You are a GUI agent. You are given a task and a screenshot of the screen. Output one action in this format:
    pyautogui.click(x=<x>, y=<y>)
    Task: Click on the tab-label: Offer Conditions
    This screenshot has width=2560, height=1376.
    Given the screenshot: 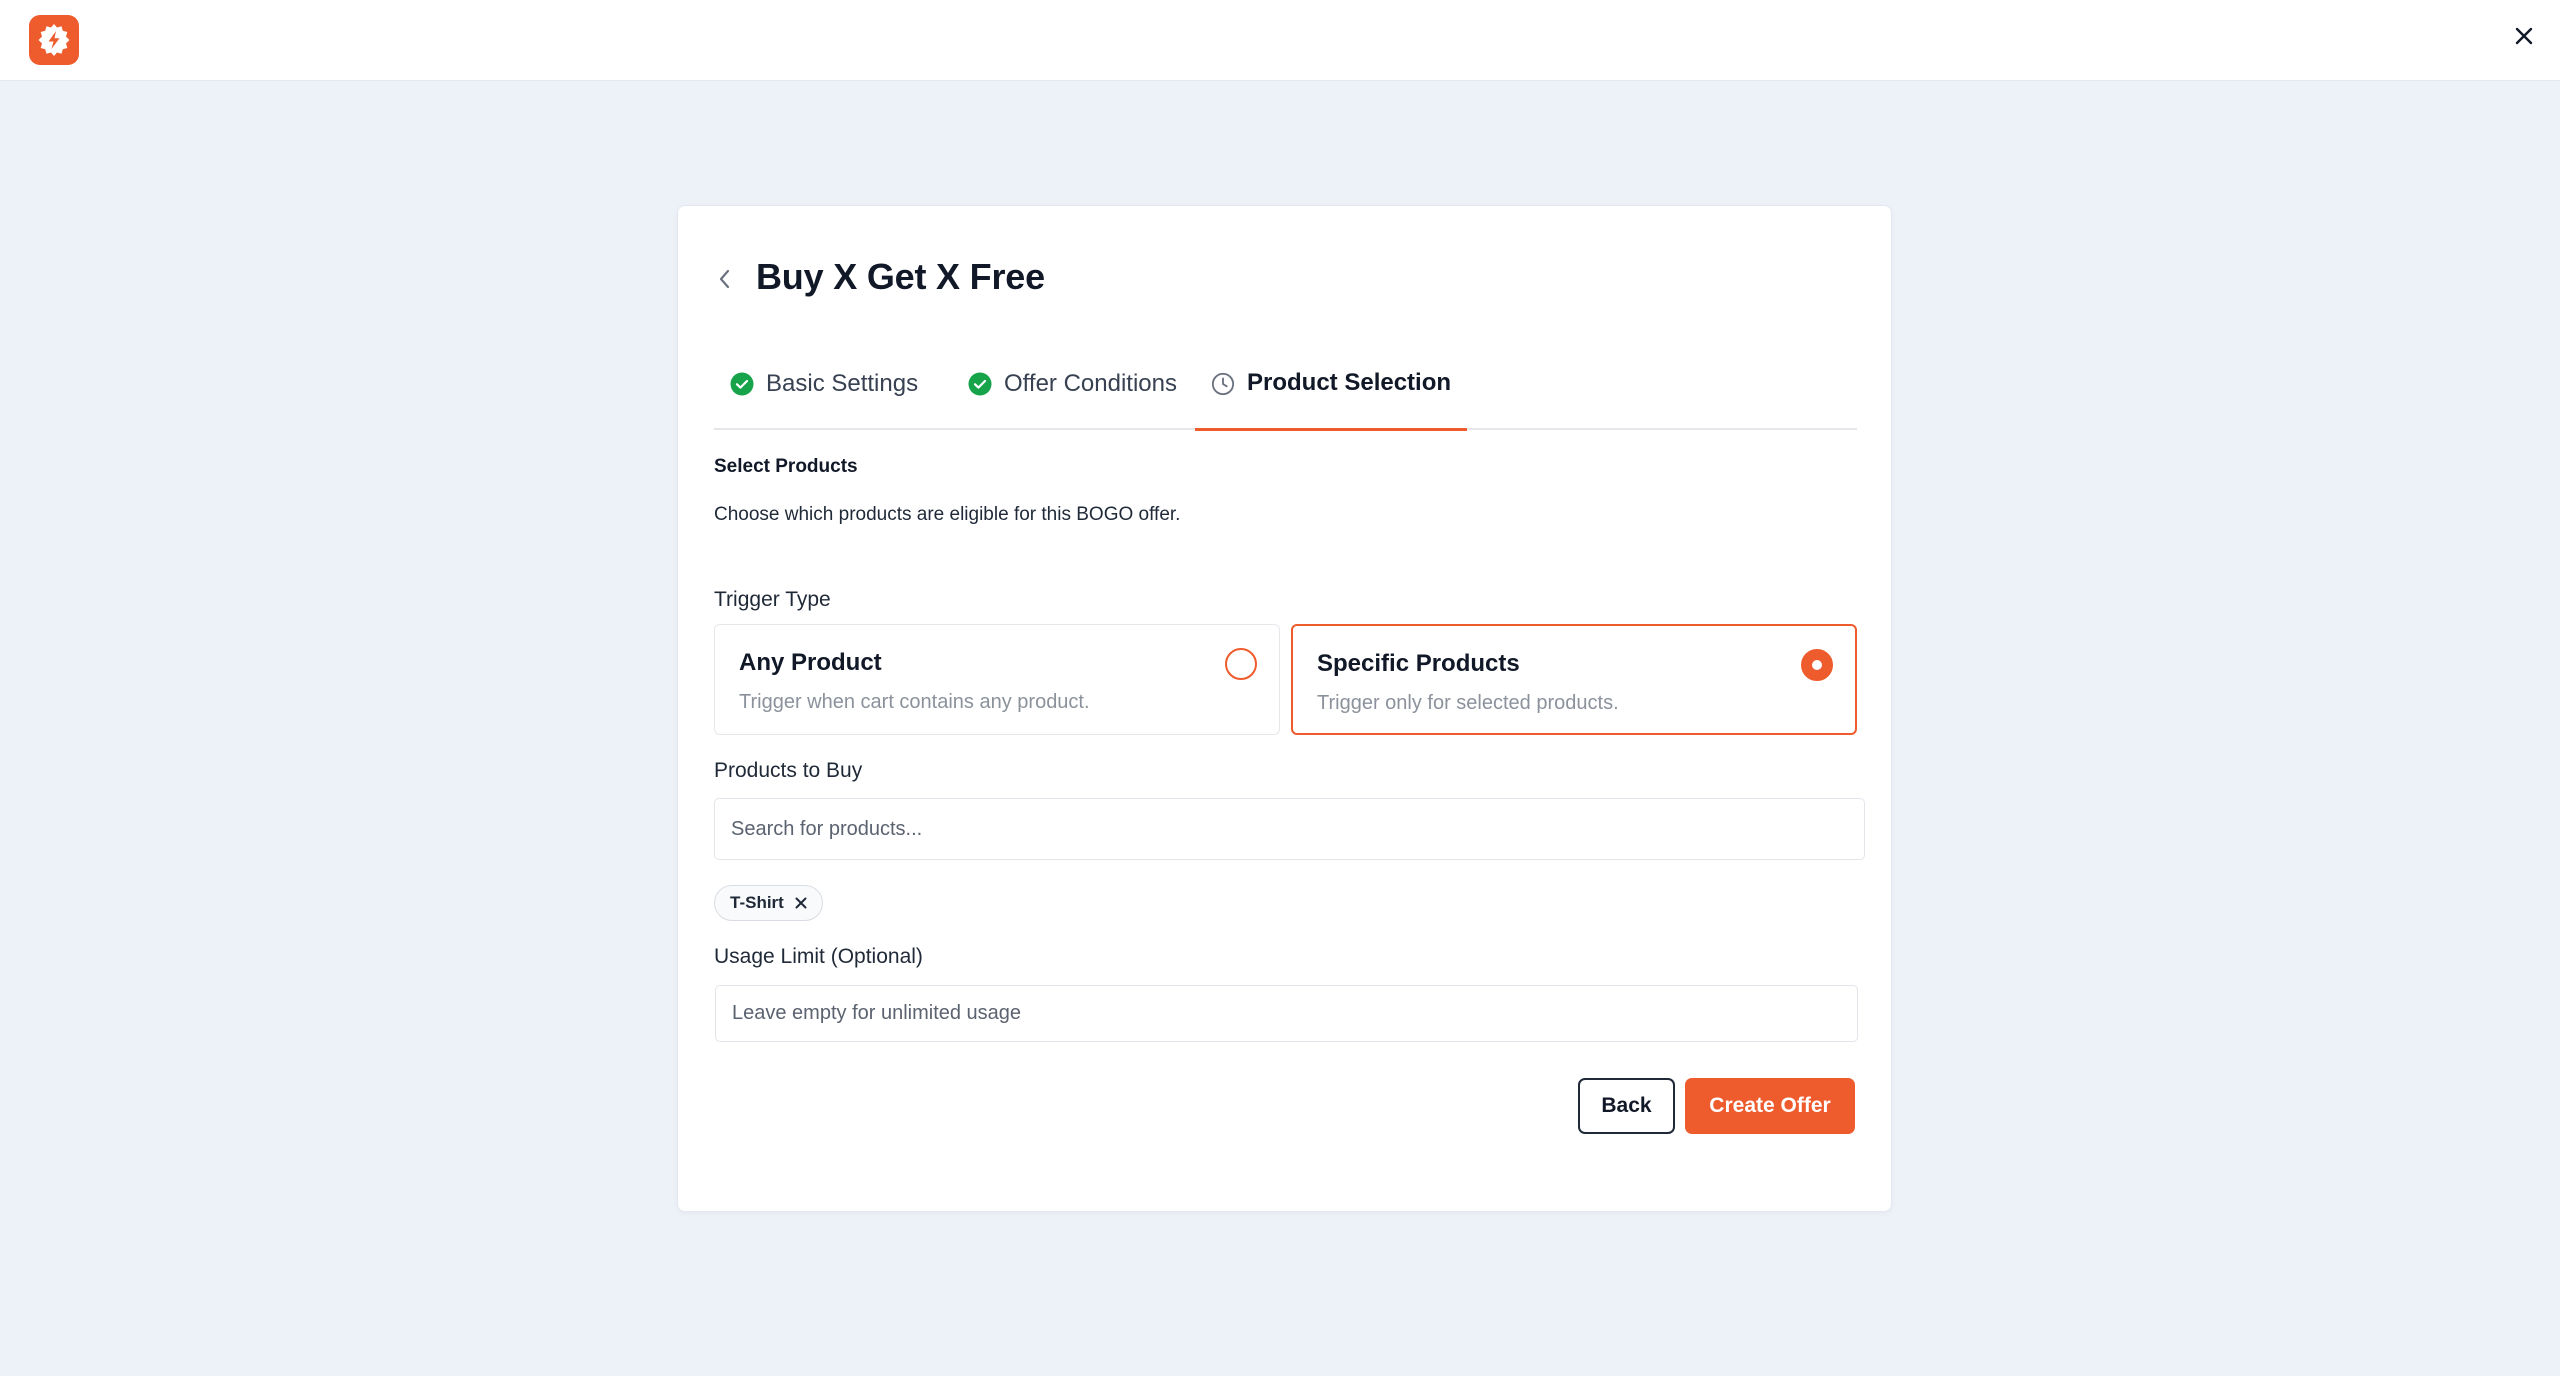 What is the action you would take?
    pyautogui.click(x=1090, y=383)
    